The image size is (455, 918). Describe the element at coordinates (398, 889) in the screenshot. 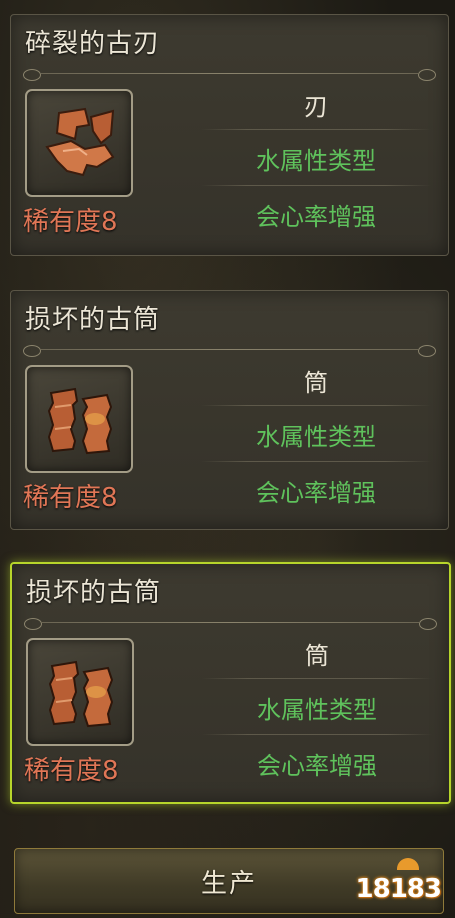

I see `watermark-logo: 18183` at that location.